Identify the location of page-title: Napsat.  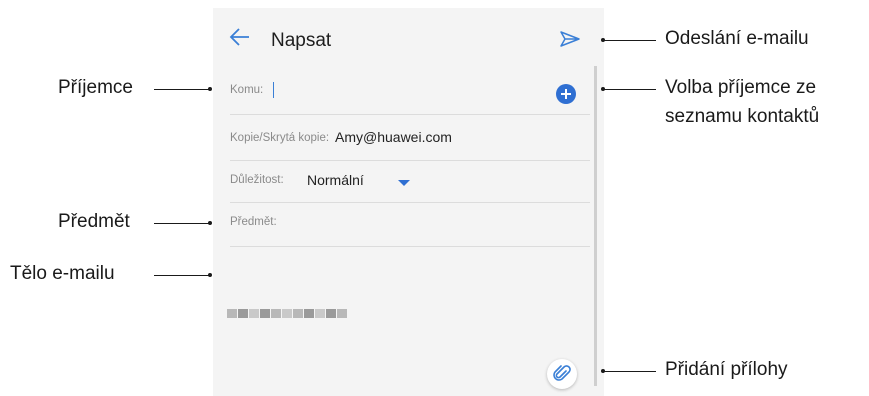
(301, 40).